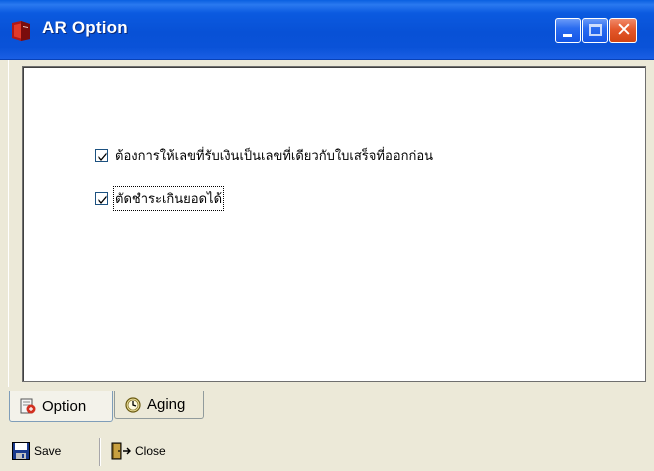  Describe the element at coordinates (64, 406) in the screenshot. I see `tab-option-label: Option` at that location.